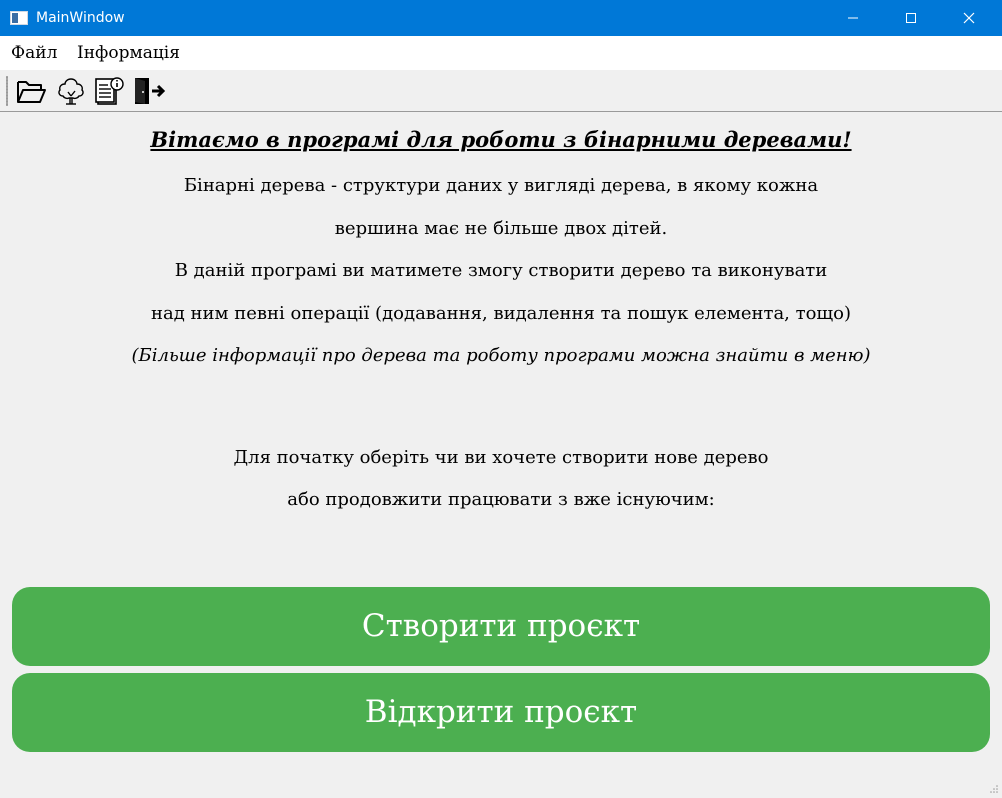 Image resolution: width=1002 pixels, height=798 pixels. What do you see at coordinates (994, 786) in the screenshot?
I see `resize-grip` at bounding box center [994, 786].